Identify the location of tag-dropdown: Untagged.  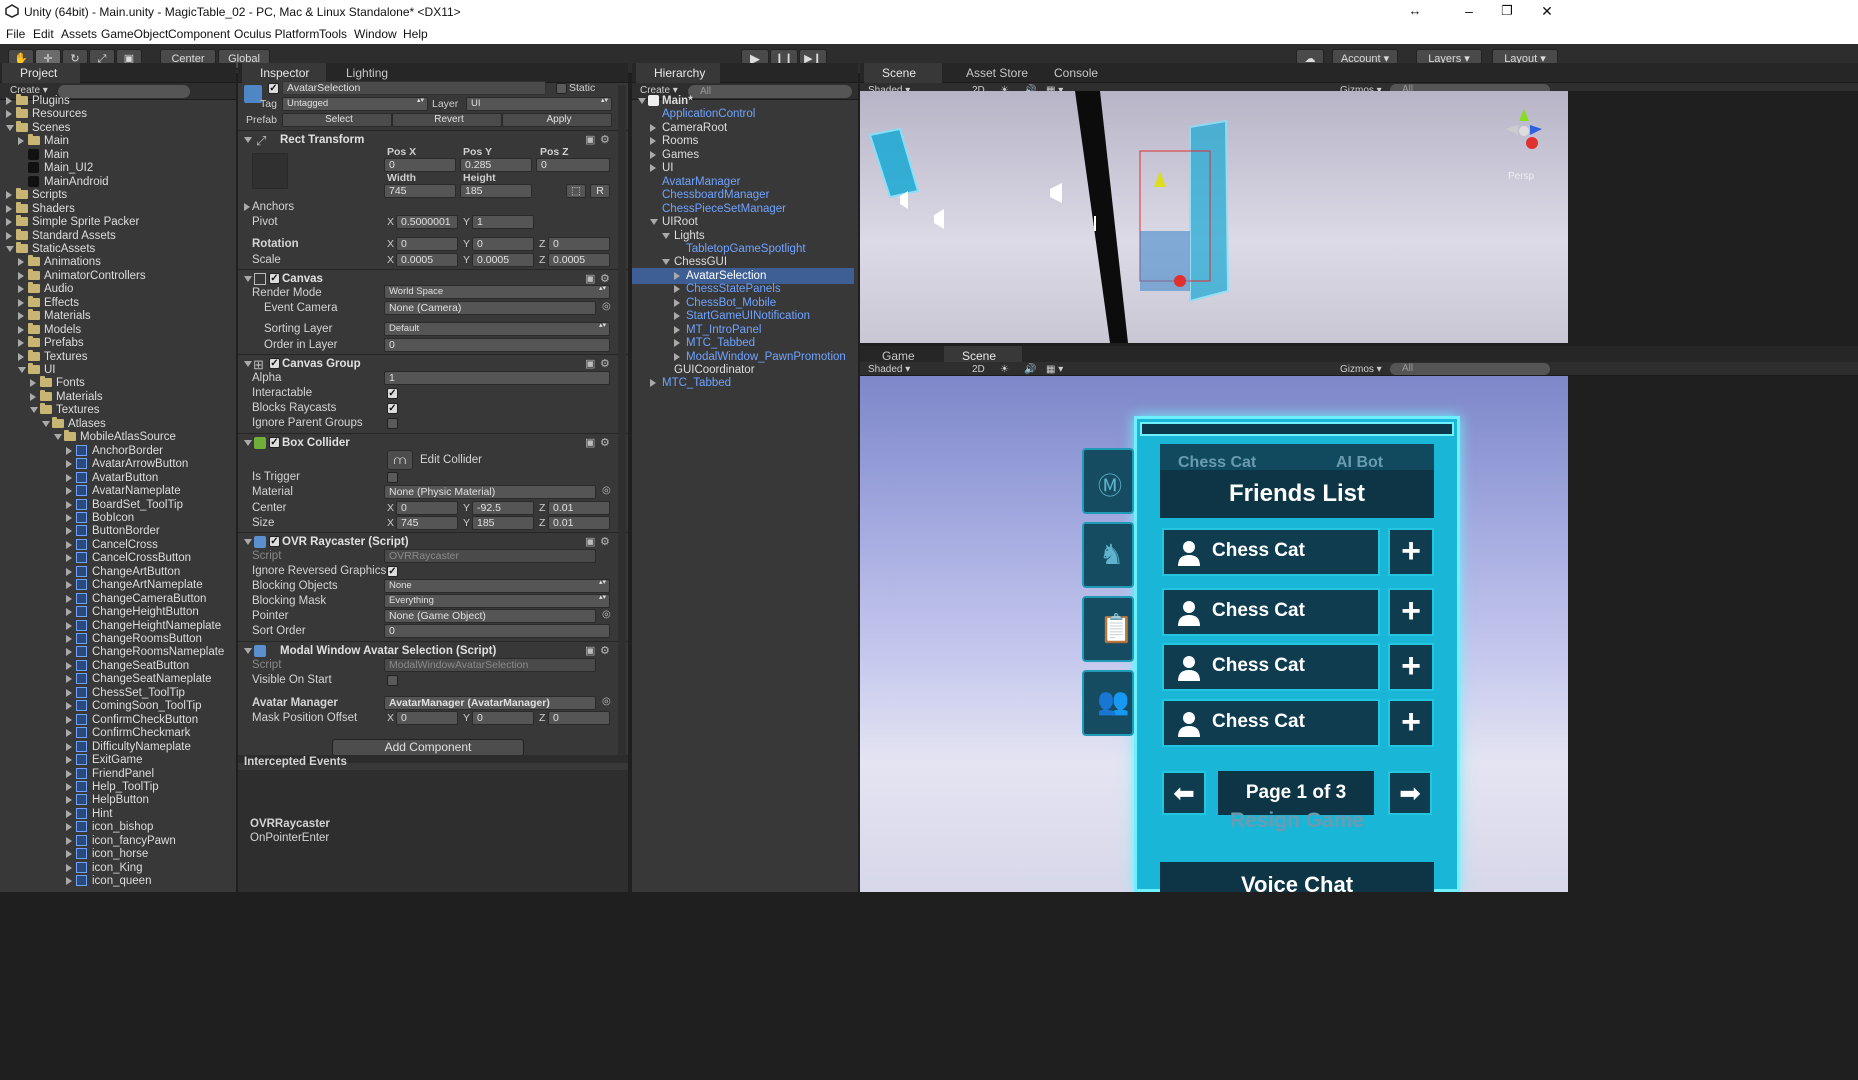
(355, 104).